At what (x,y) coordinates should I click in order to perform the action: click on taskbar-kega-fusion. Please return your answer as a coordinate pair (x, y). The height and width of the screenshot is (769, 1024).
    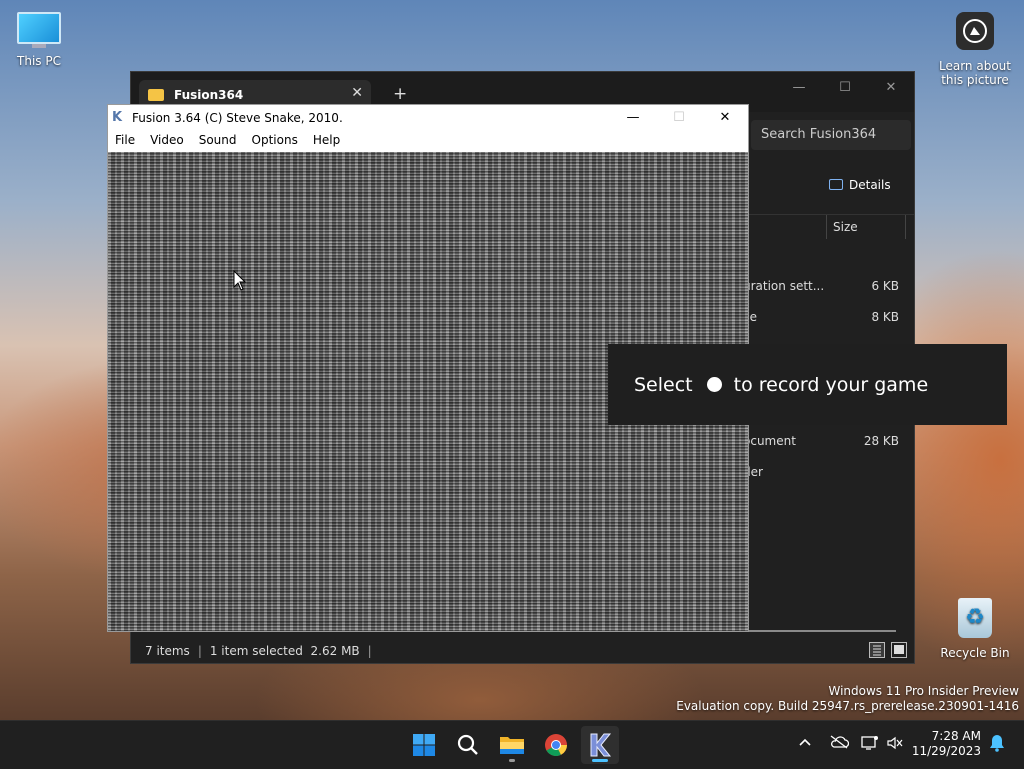
    Looking at the image, I should click on (600, 745).